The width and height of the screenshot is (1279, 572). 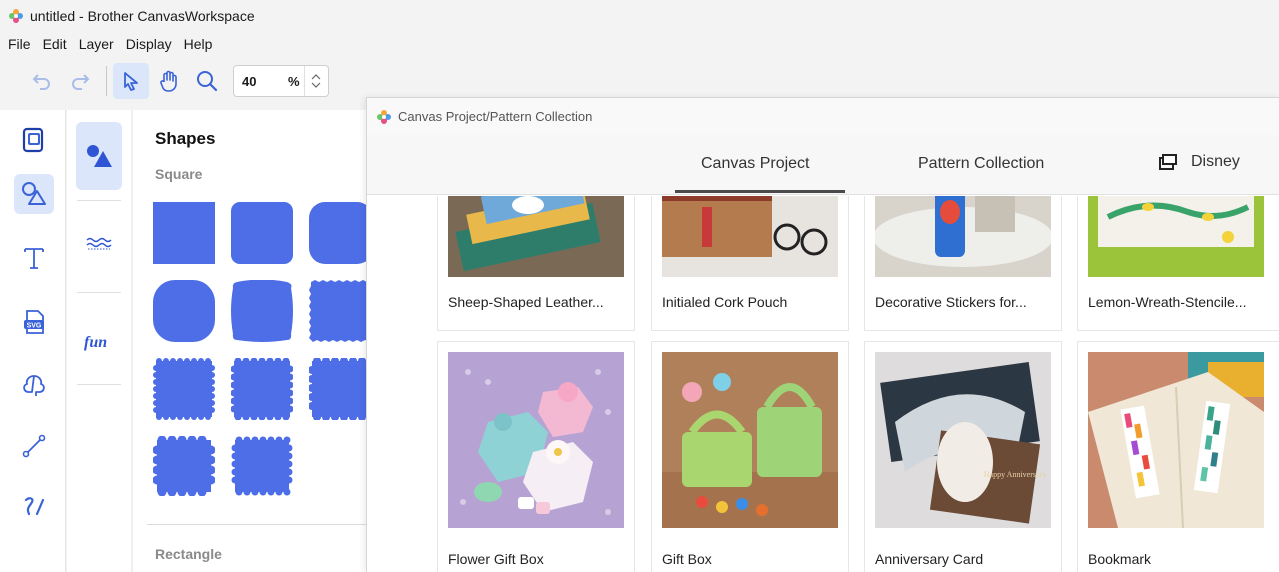 I want to click on rail-outline-button, so click(x=34, y=386).